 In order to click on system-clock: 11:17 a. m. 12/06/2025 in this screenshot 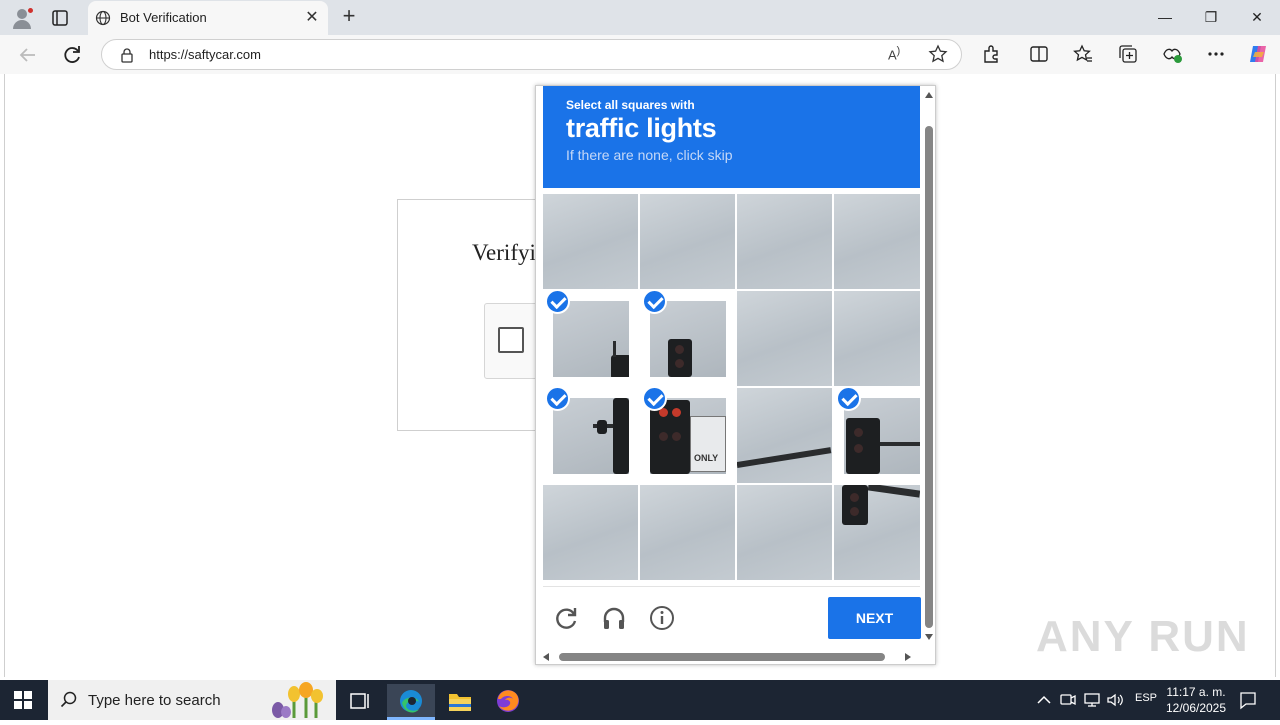, I will do `click(1196, 700)`.